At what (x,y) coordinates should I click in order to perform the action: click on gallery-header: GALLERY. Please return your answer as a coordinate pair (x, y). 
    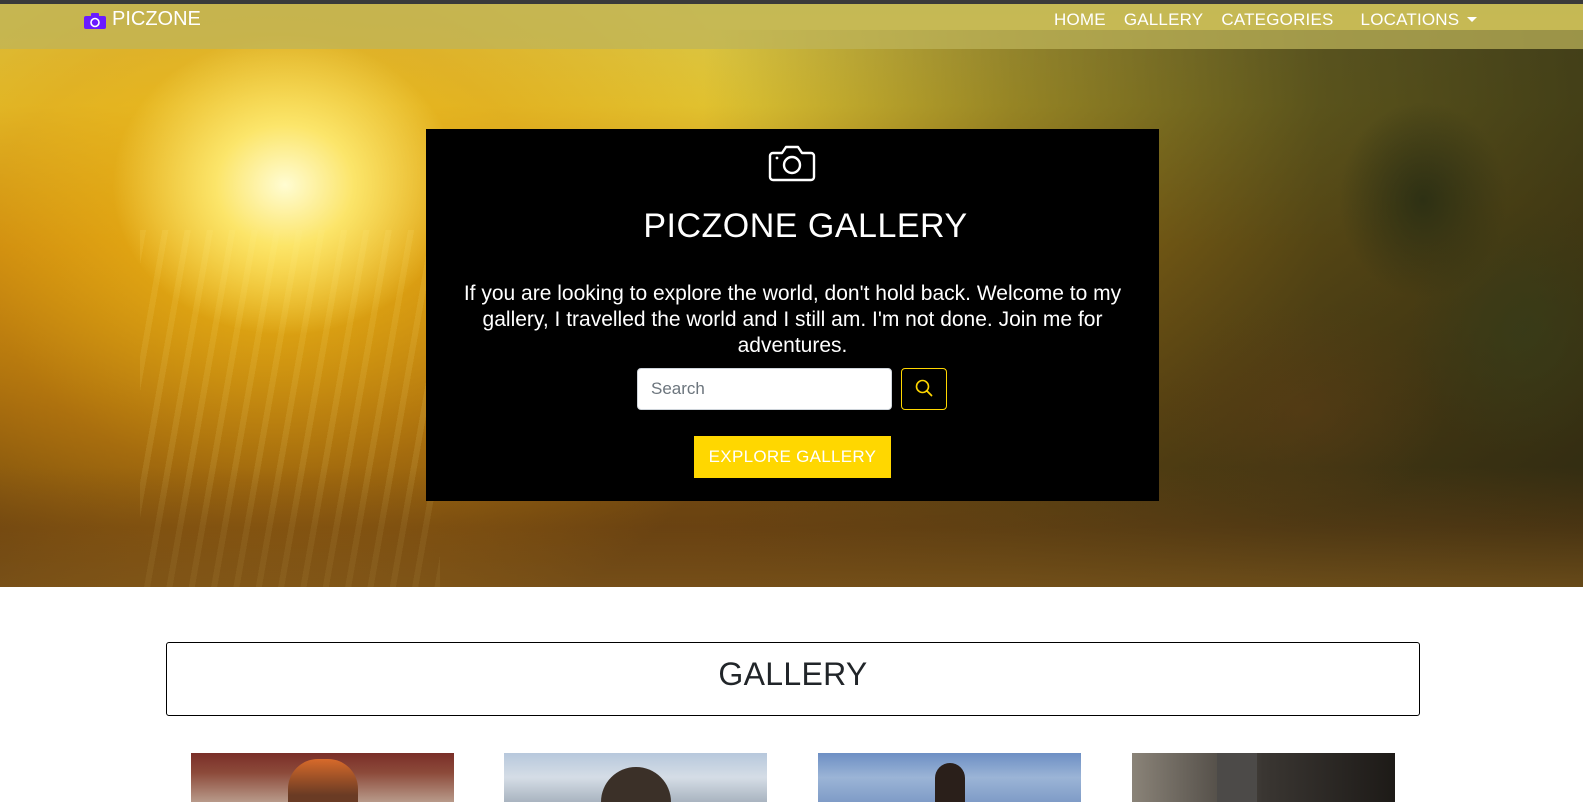
    Looking at the image, I should click on (793, 679).